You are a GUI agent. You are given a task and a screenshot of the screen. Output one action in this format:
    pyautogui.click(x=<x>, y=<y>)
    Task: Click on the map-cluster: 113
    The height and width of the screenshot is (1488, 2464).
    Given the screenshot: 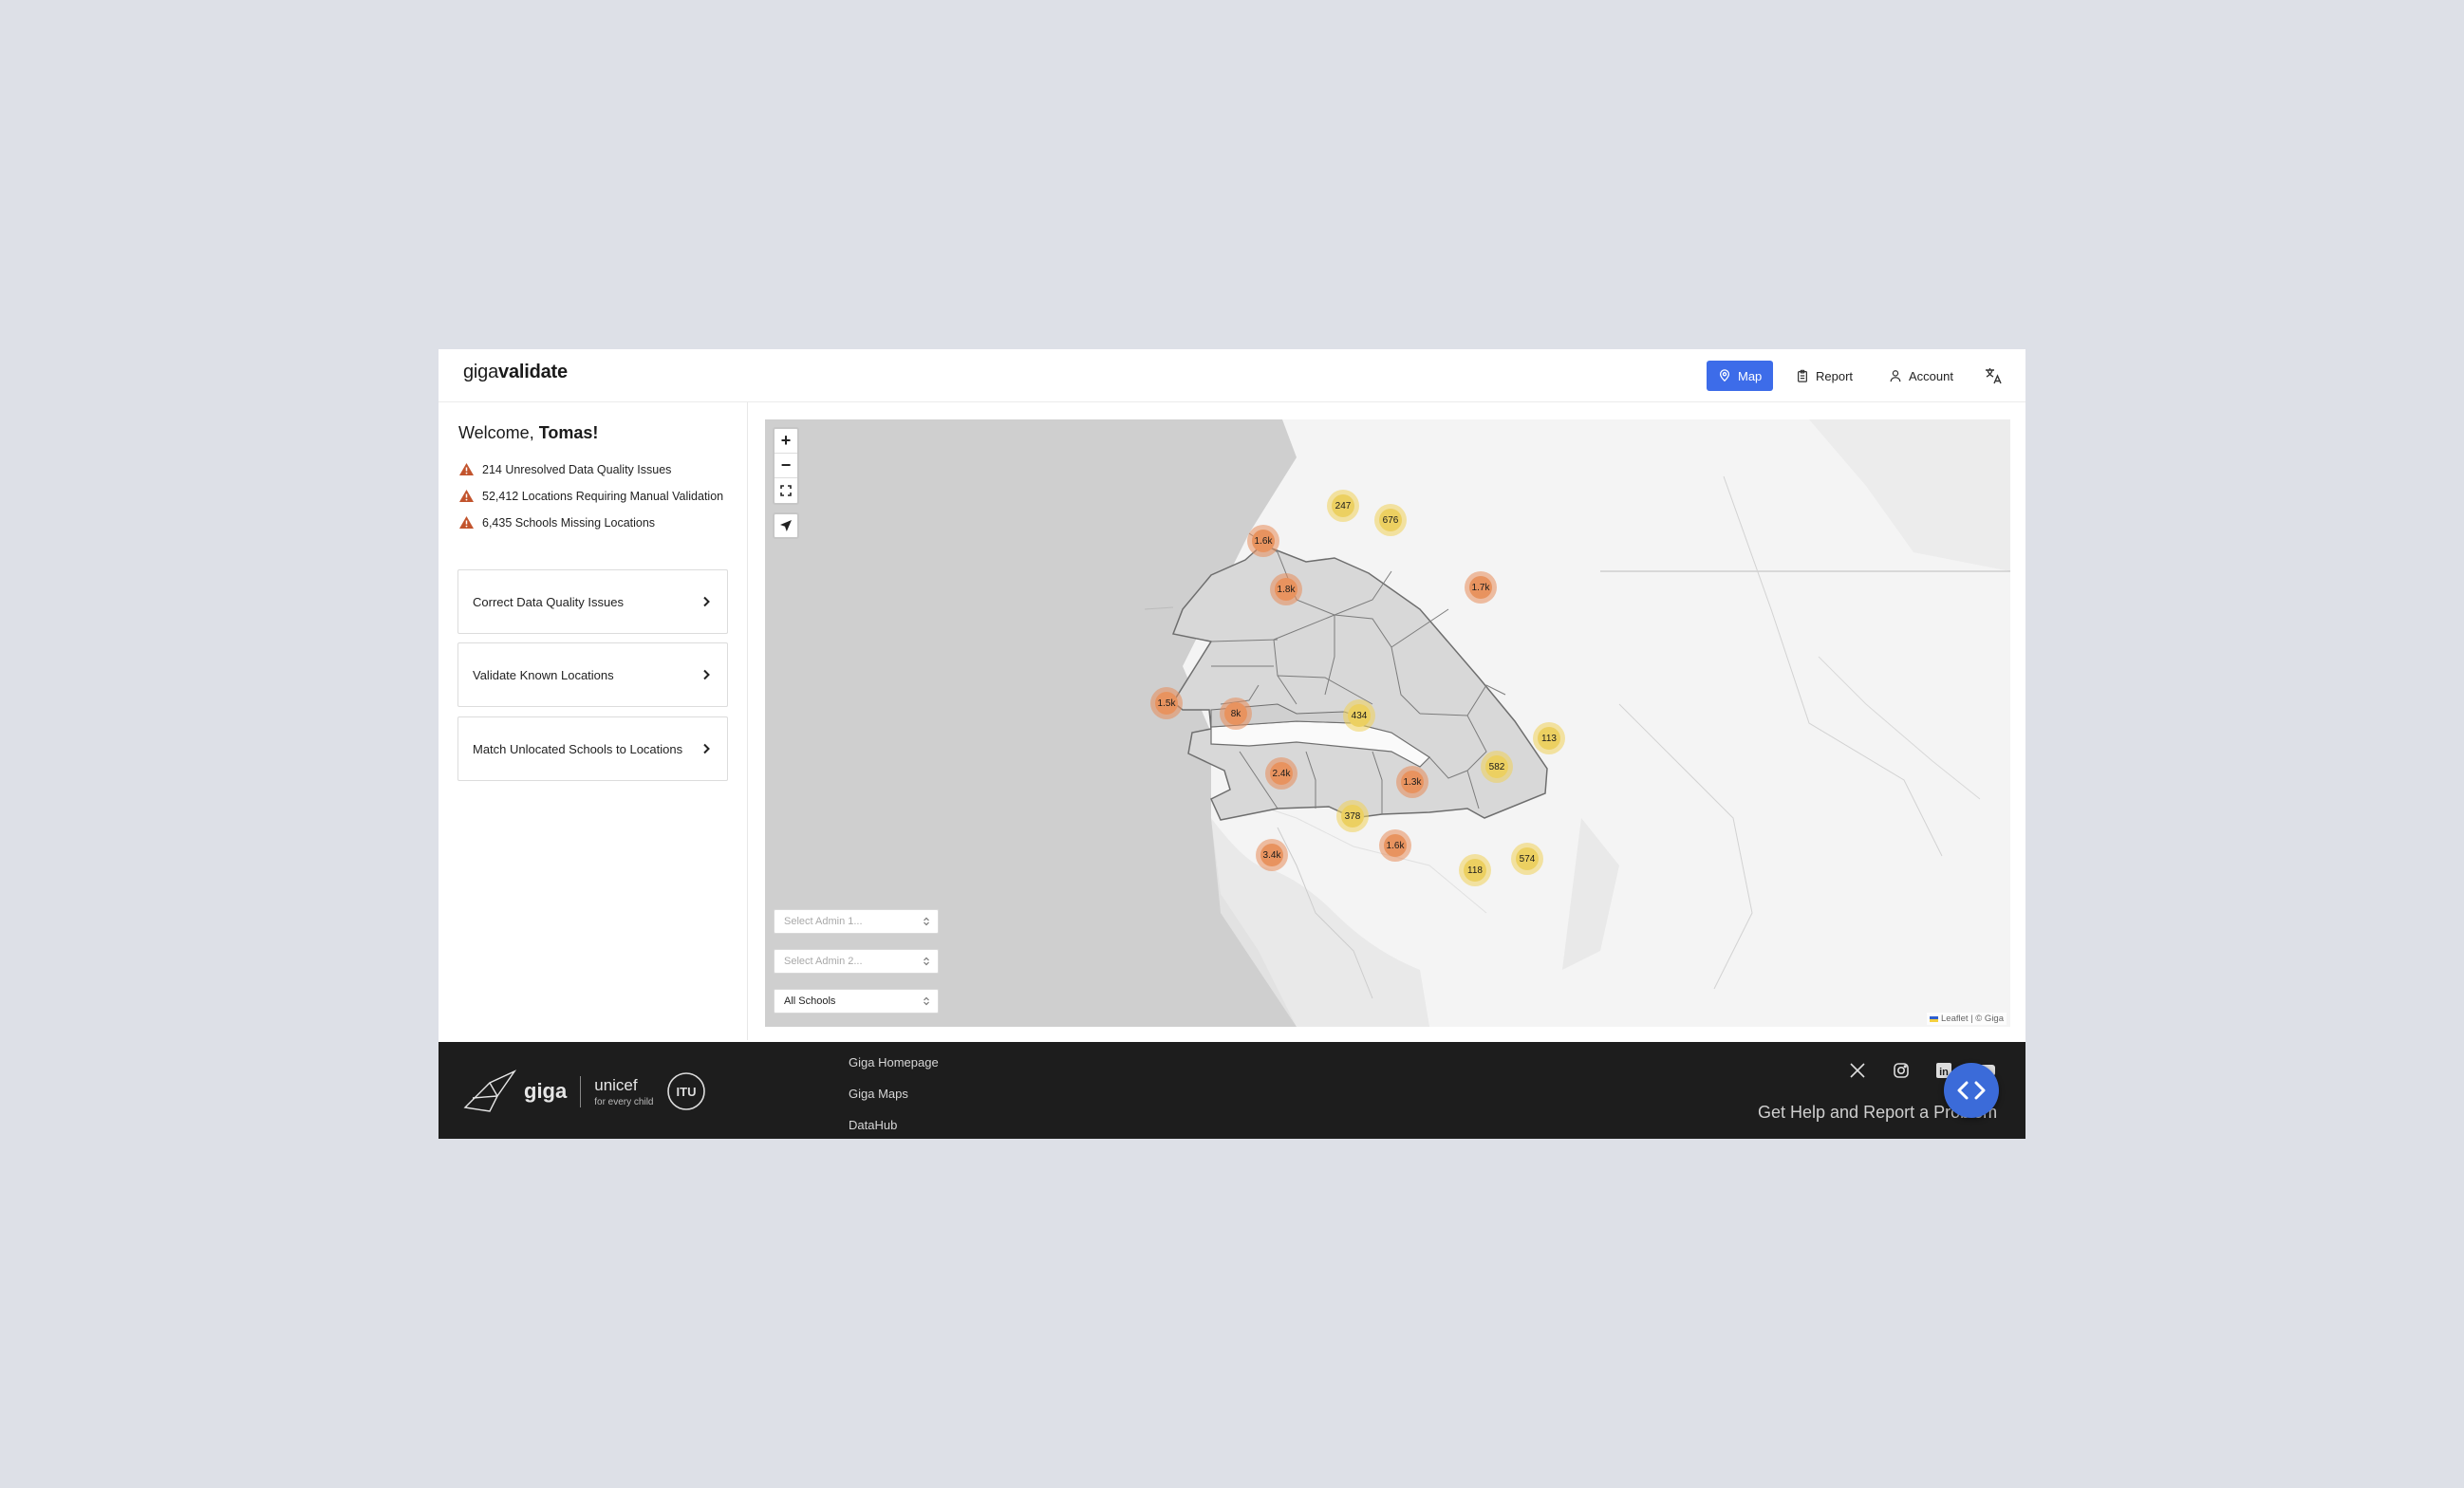 What is the action you would take?
    pyautogui.click(x=1549, y=738)
    